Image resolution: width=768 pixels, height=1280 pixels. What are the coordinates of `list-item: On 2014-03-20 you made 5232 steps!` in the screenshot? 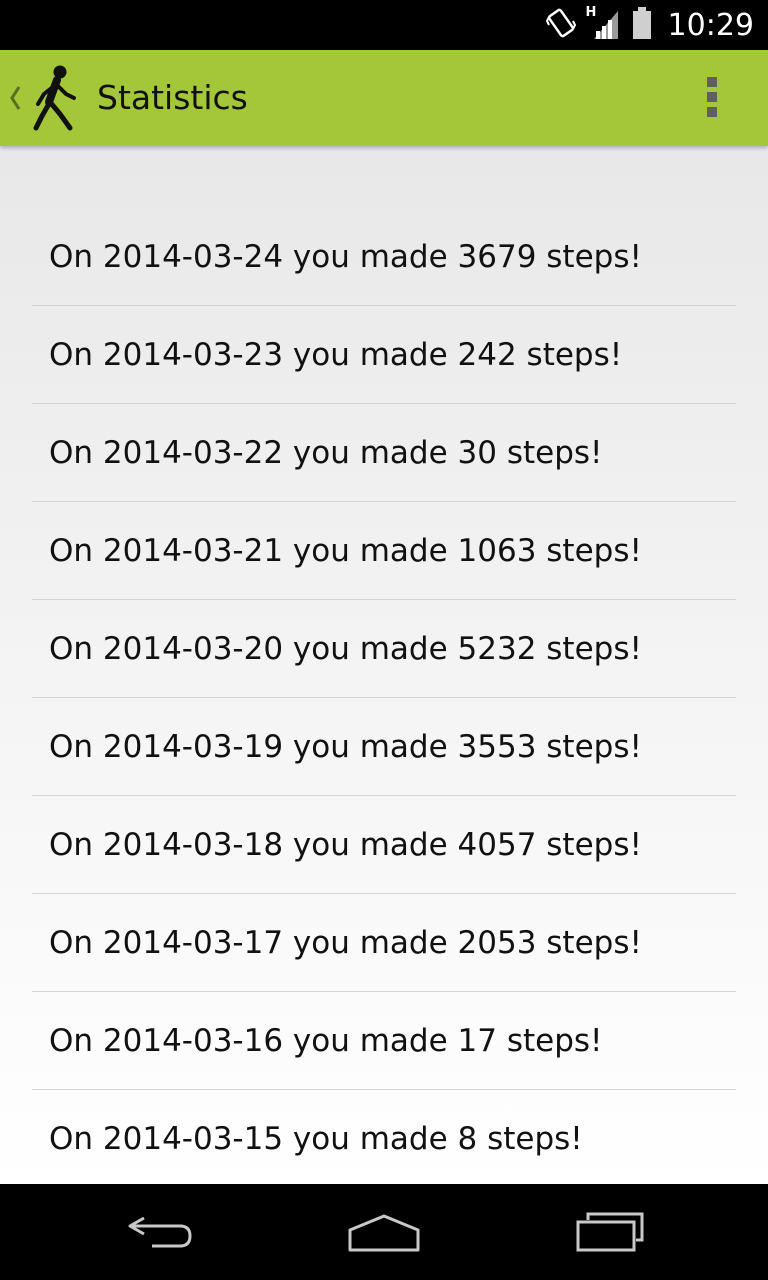 It's located at (384, 649).